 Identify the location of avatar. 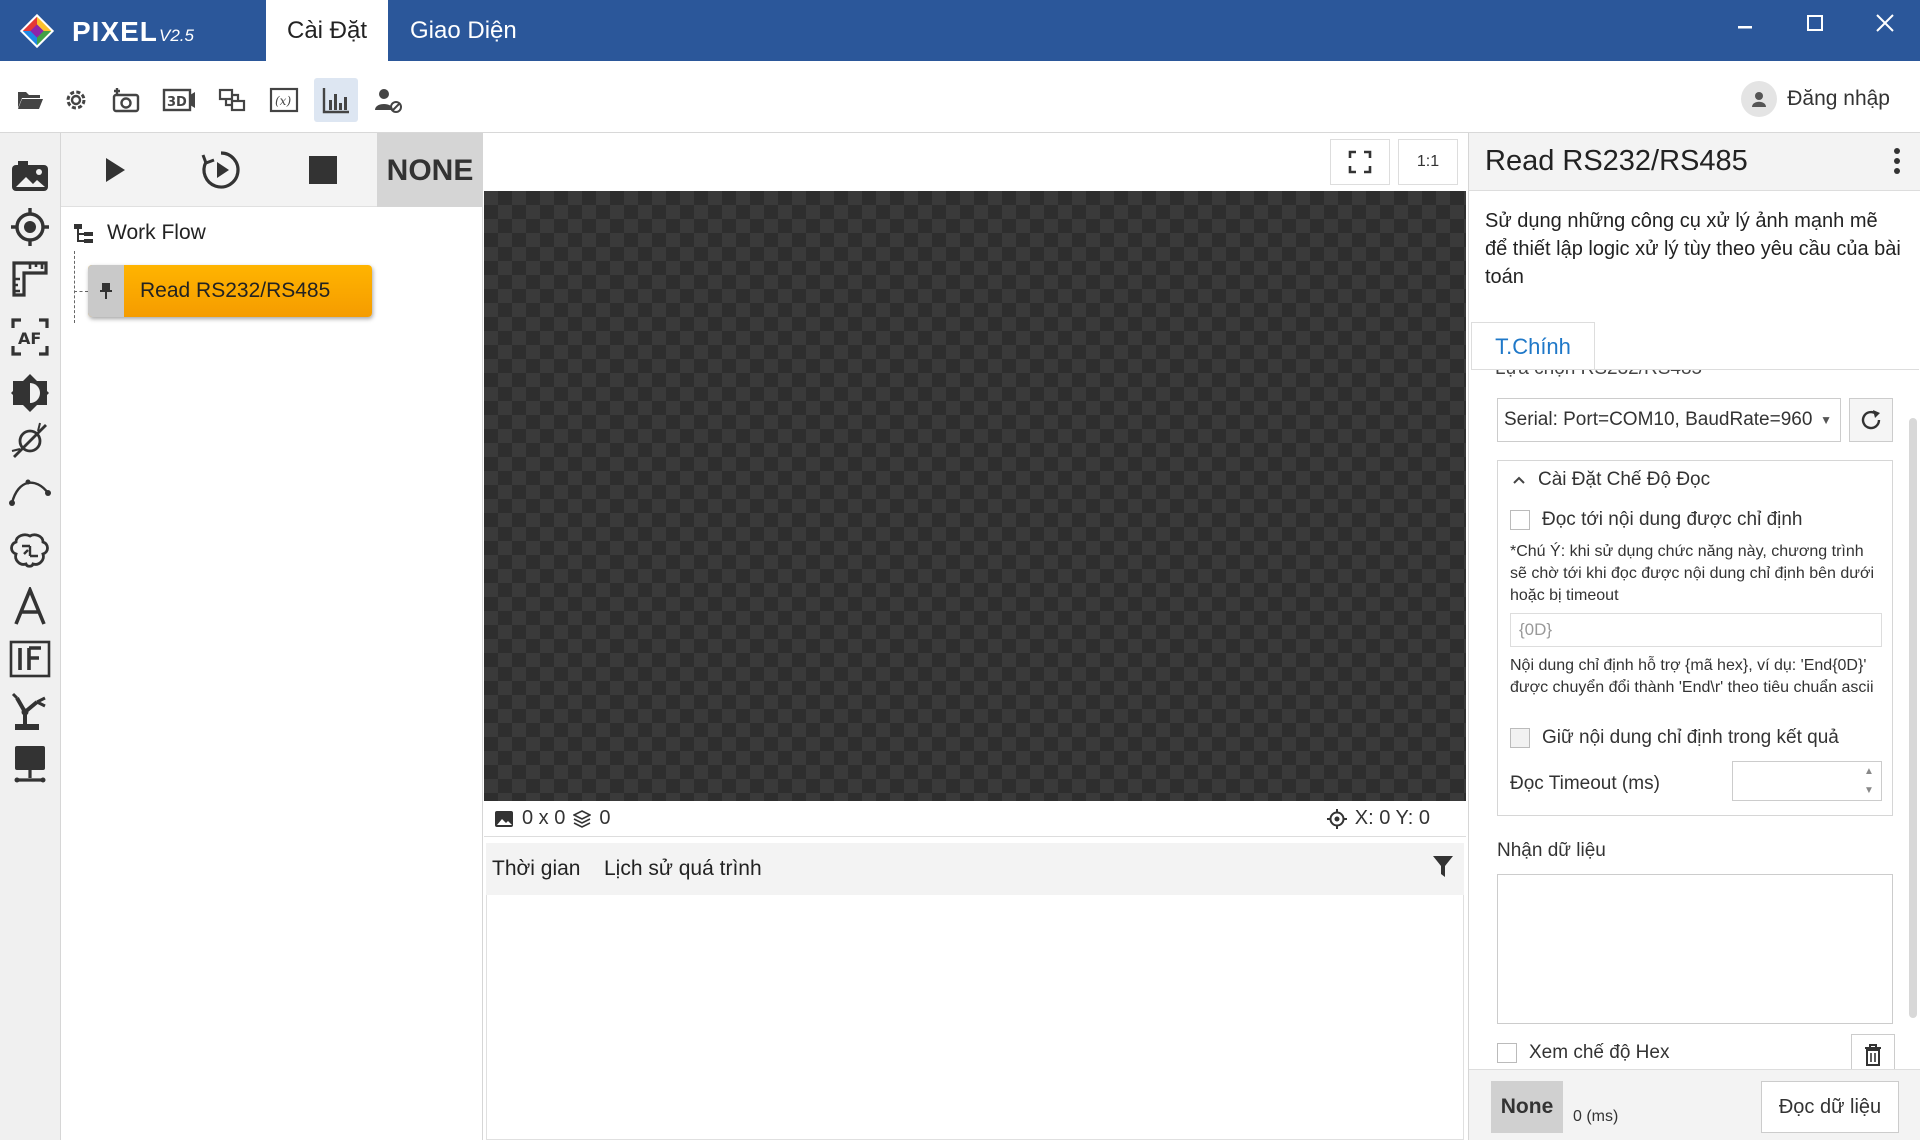
(1759, 99).